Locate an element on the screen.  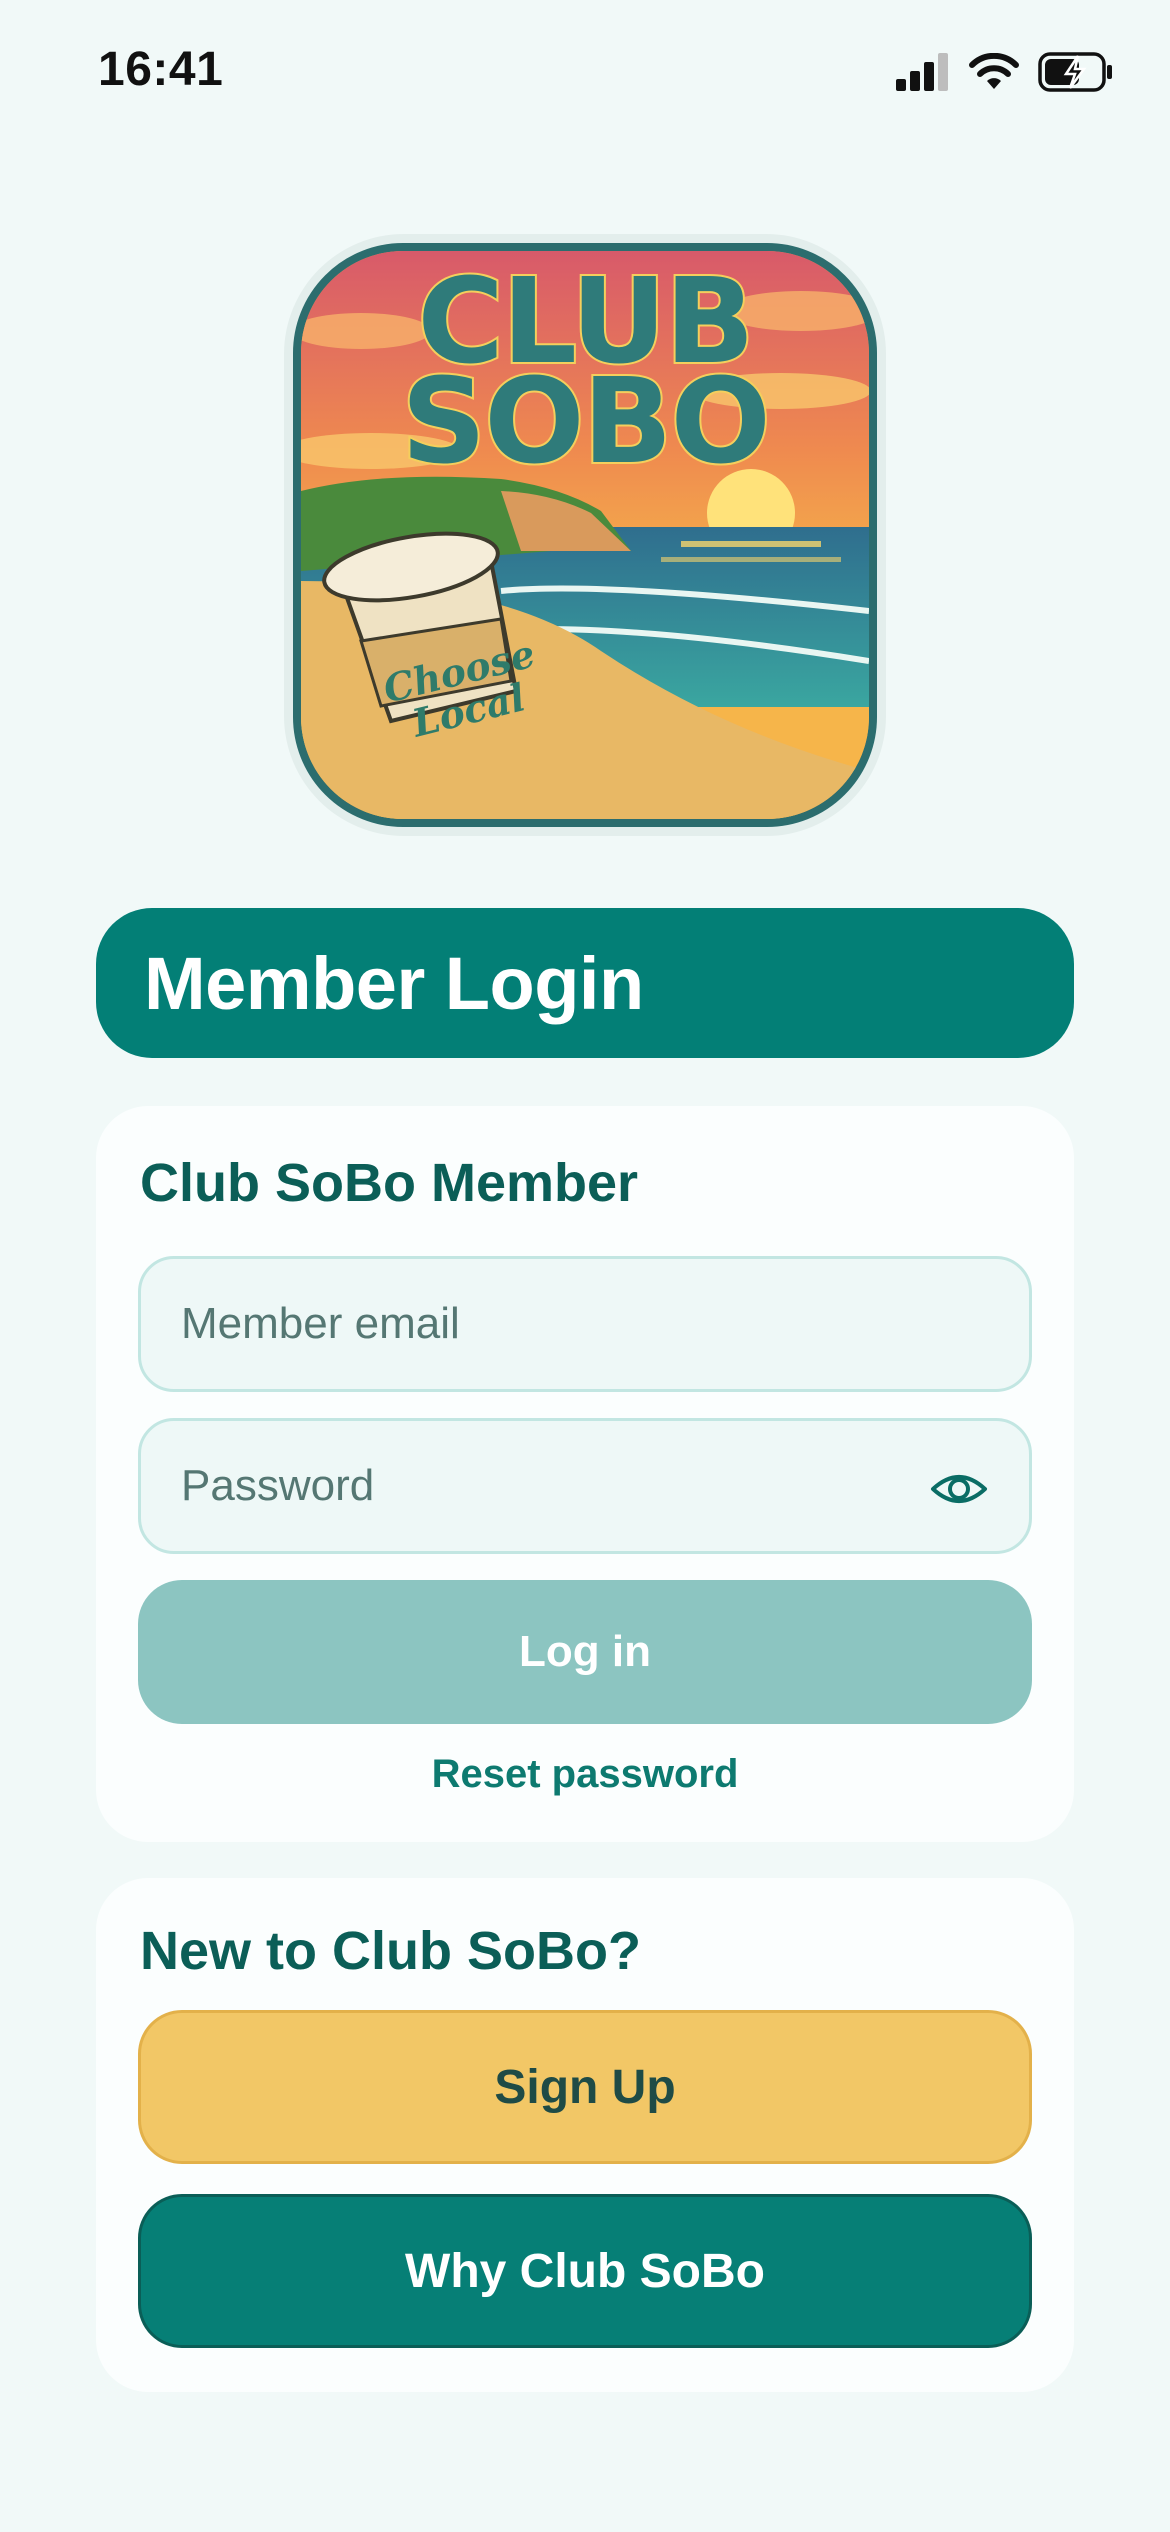
app-logo-container: CLUB SOBO Choose Local is located at coordinates (585, 535).